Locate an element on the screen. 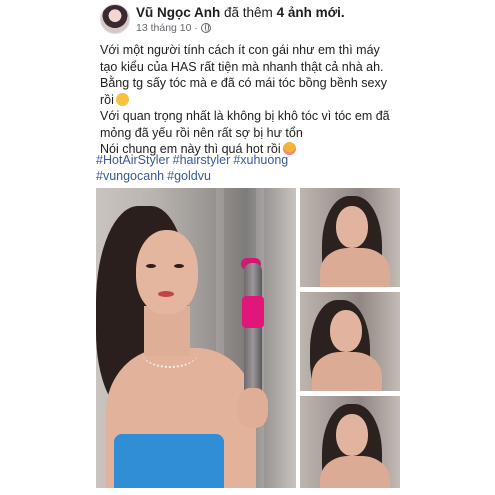  hand-shape is located at coordinates (253, 408).